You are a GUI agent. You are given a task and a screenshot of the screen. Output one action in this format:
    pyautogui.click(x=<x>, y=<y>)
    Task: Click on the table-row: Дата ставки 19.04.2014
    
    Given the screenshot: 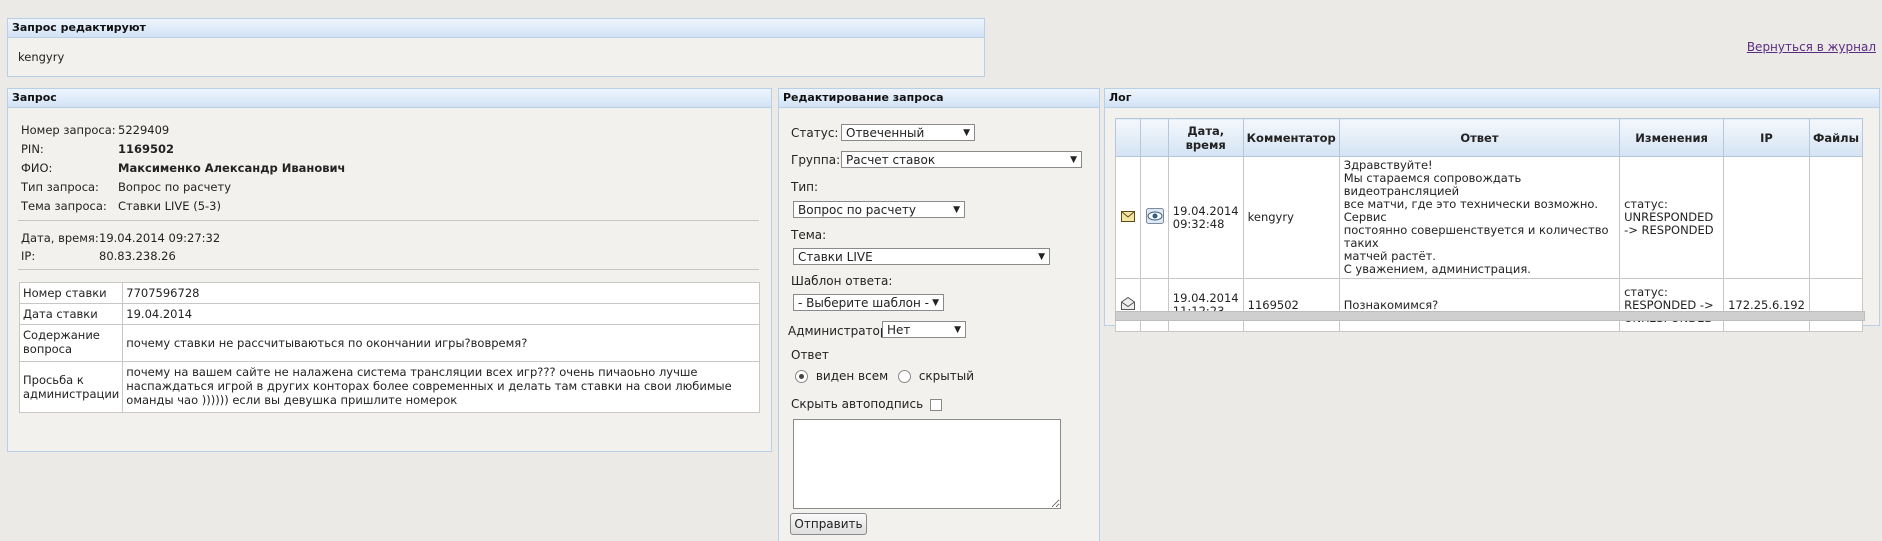 What is the action you would take?
    pyautogui.click(x=389, y=314)
    